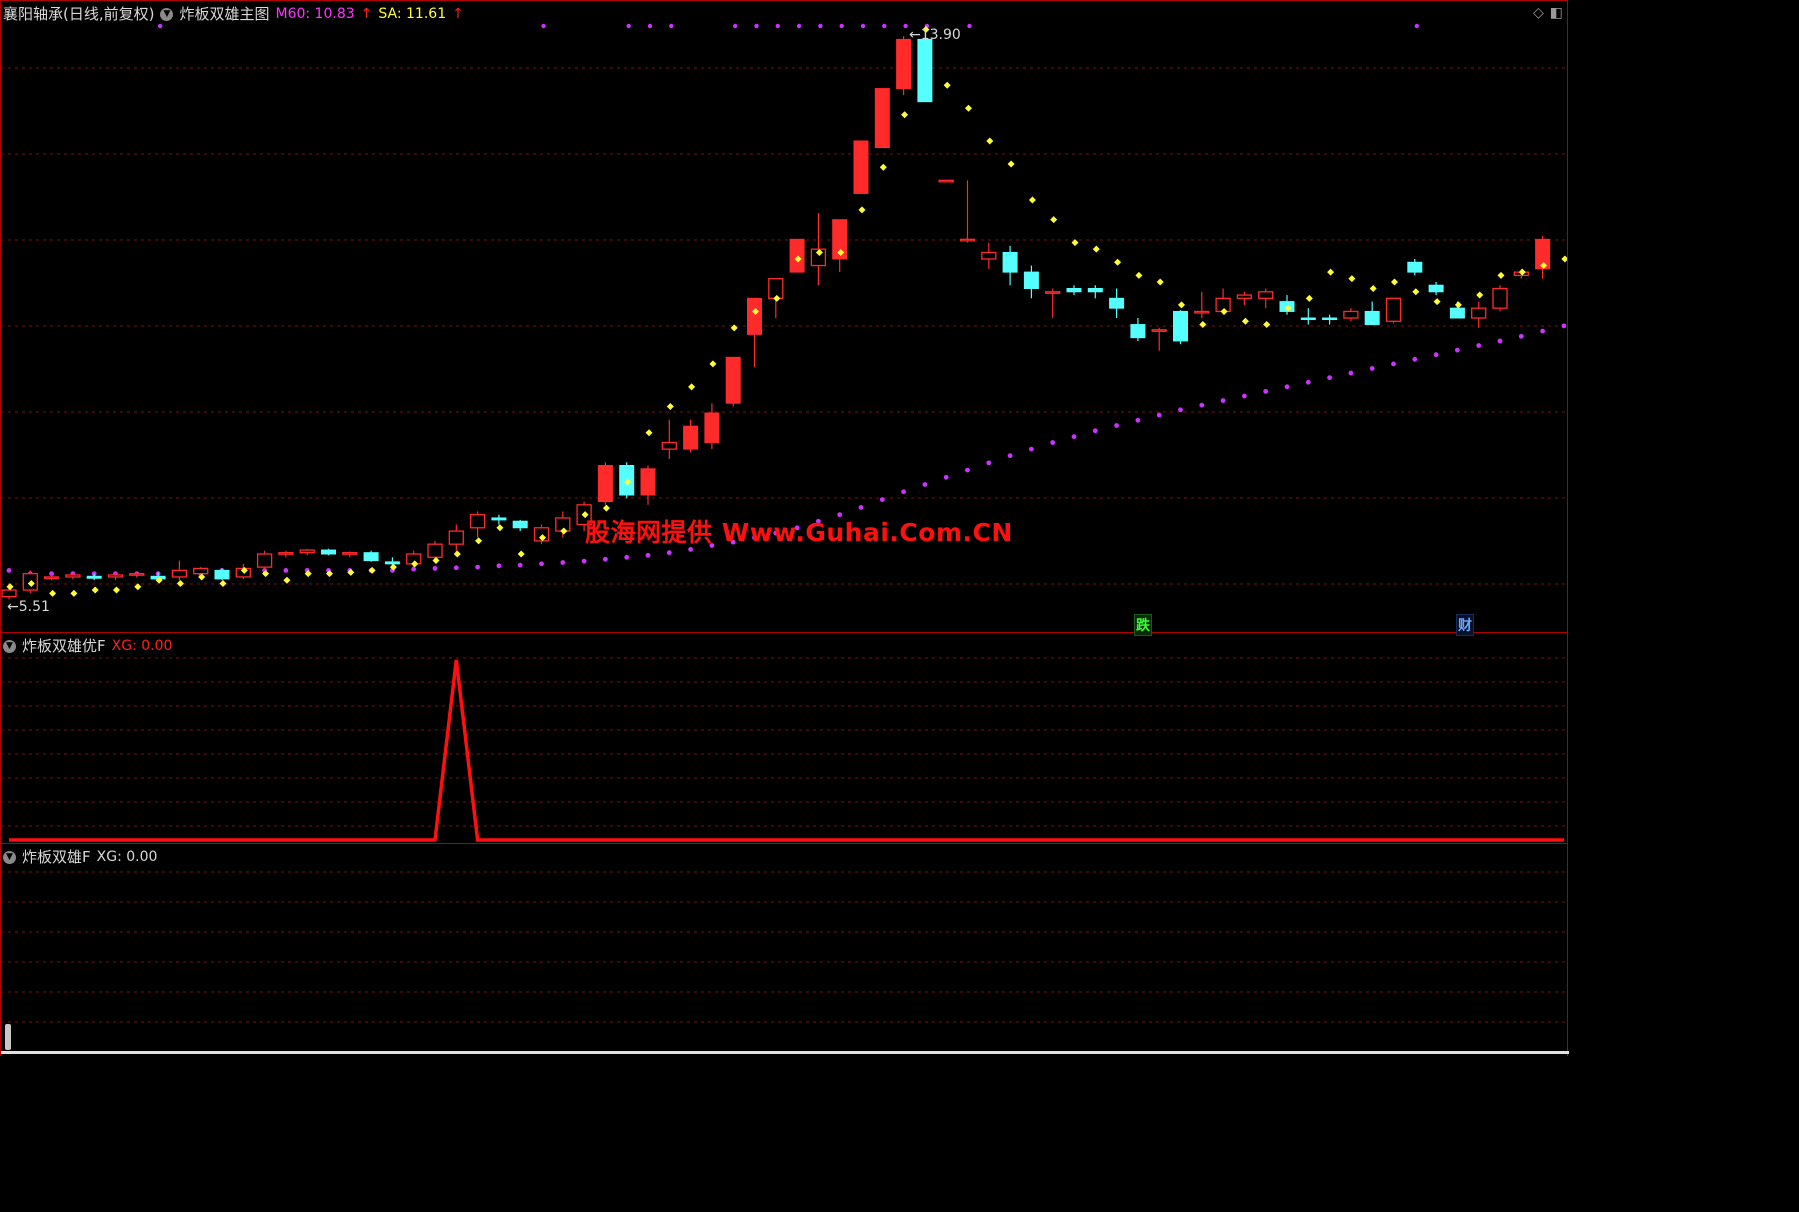 The image size is (1799, 1212). Describe the element at coordinates (412, 14) in the screenshot. I see `sa-value: SA: 11.61` at that location.